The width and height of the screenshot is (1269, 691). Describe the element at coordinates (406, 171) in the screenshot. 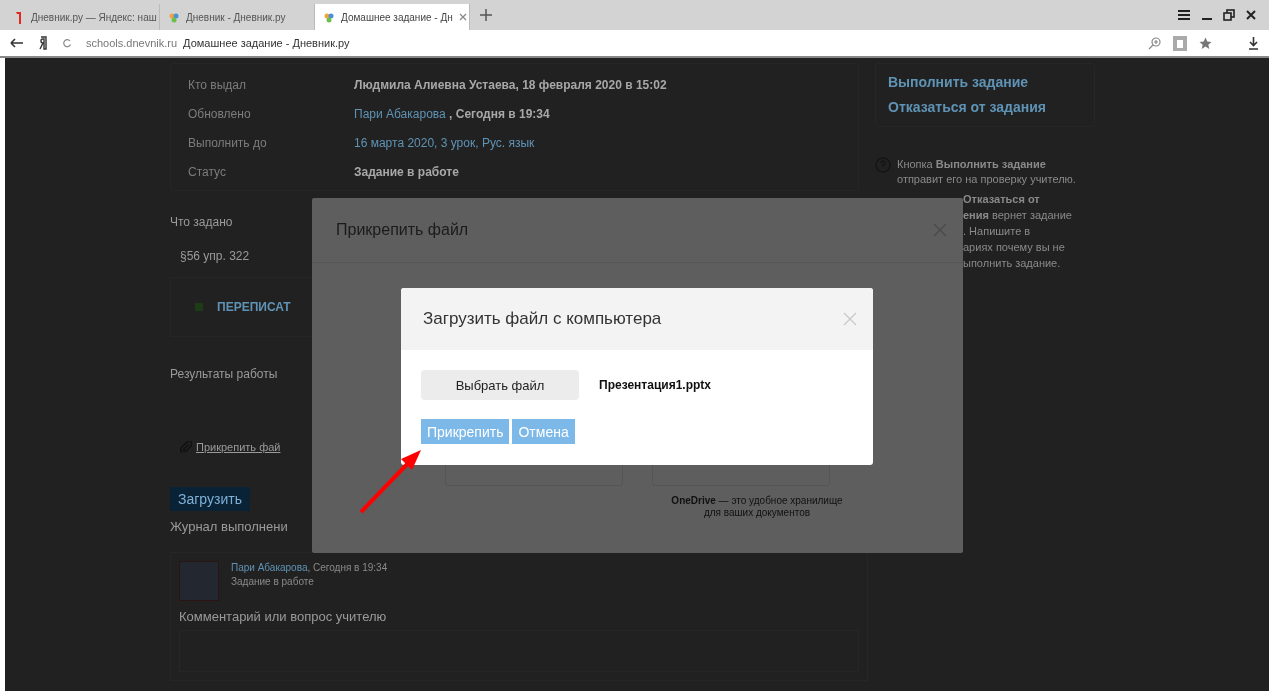

I see `field-value: Задание в работе` at that location.